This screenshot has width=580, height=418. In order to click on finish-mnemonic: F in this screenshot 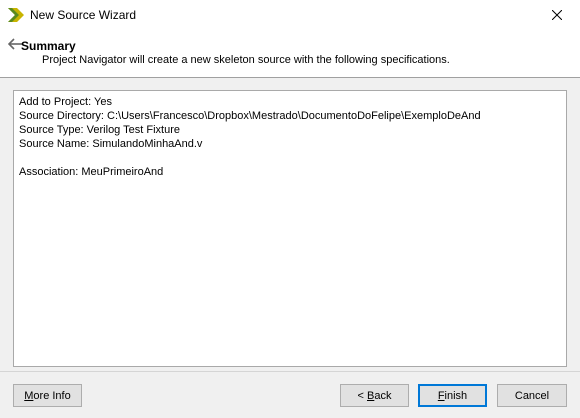, I will do `click(441, 395)`.